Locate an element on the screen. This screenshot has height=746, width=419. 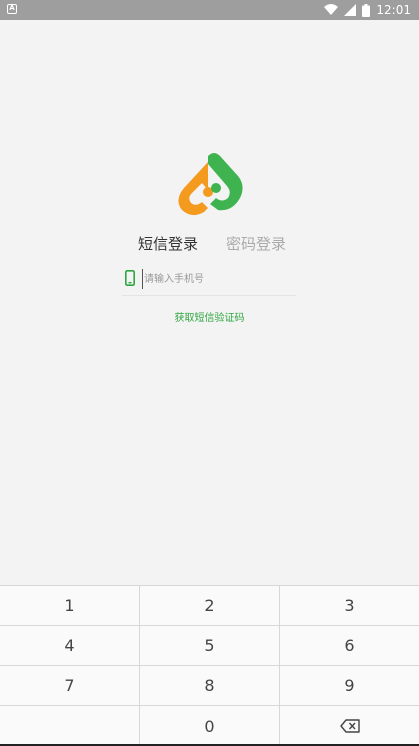
backspace-icon is located at coordinates (349, 726).